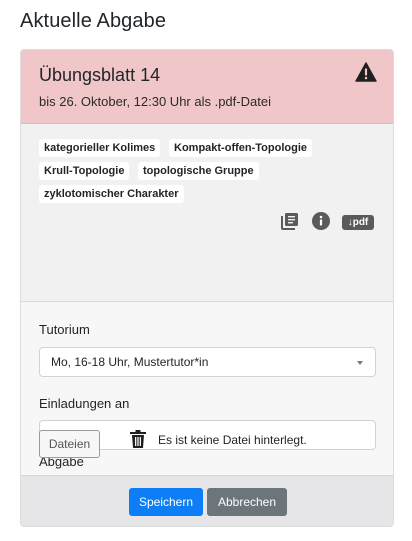  Describe the element at coordinates (290, 221) in the screenshot. I see `library-icon` at that location.